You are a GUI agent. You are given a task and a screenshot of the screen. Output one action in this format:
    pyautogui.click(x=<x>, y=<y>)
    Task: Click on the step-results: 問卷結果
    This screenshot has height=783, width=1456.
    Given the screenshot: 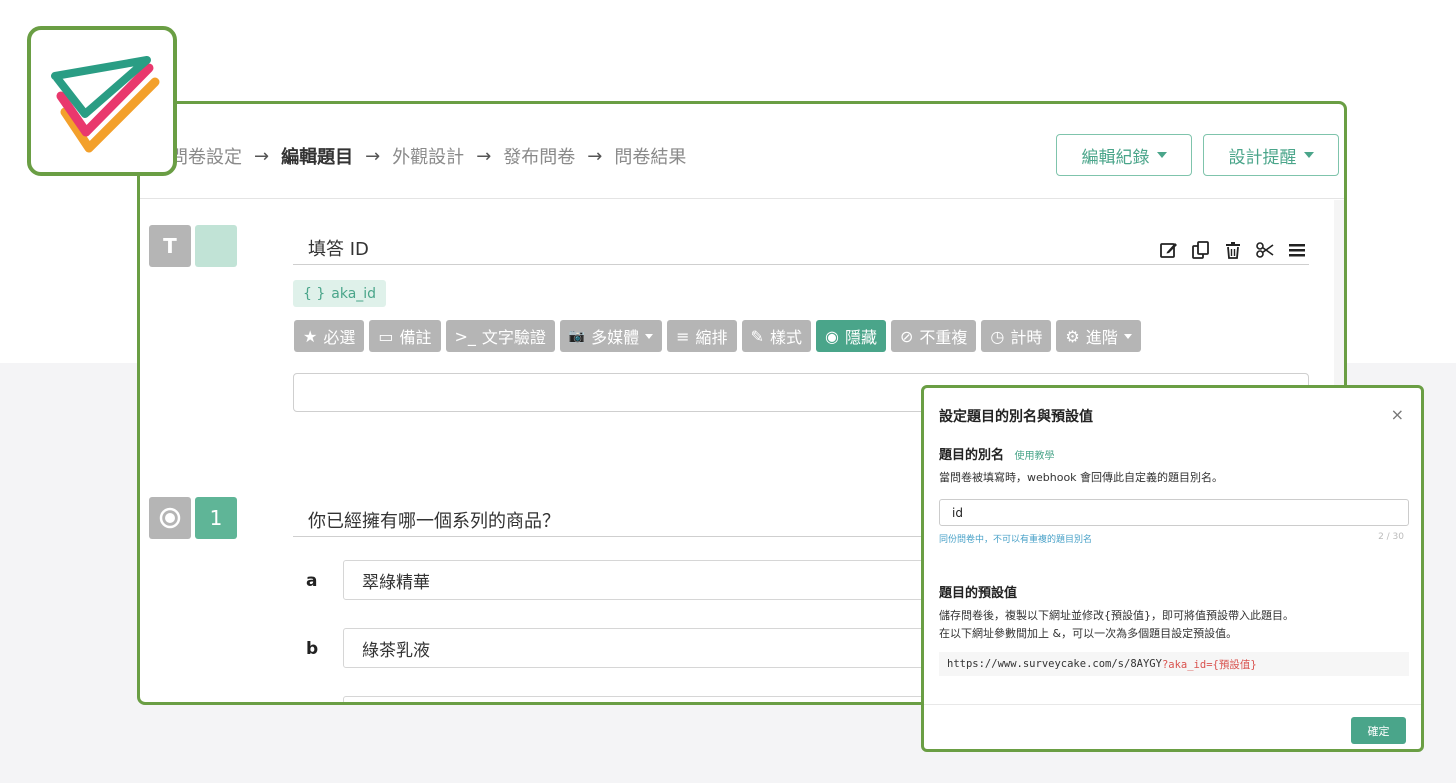 What is the action you would take?
    pyautogui.click(x=650, y=156)
    